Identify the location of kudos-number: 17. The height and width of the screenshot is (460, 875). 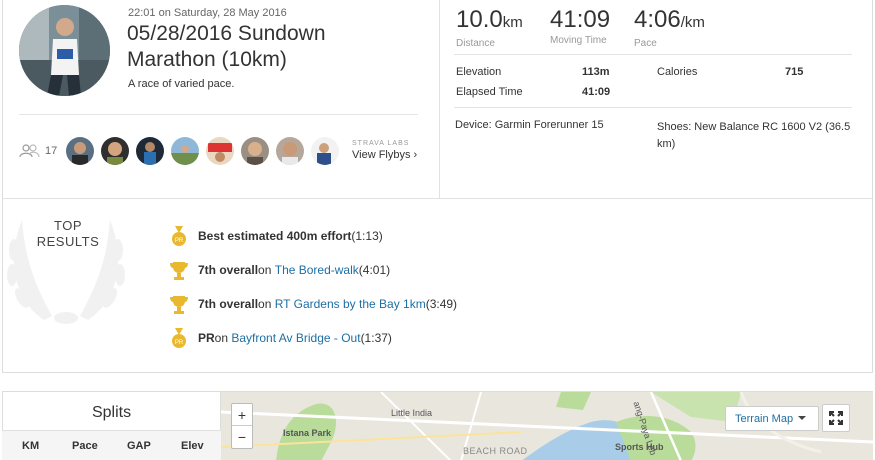
(51, 151).